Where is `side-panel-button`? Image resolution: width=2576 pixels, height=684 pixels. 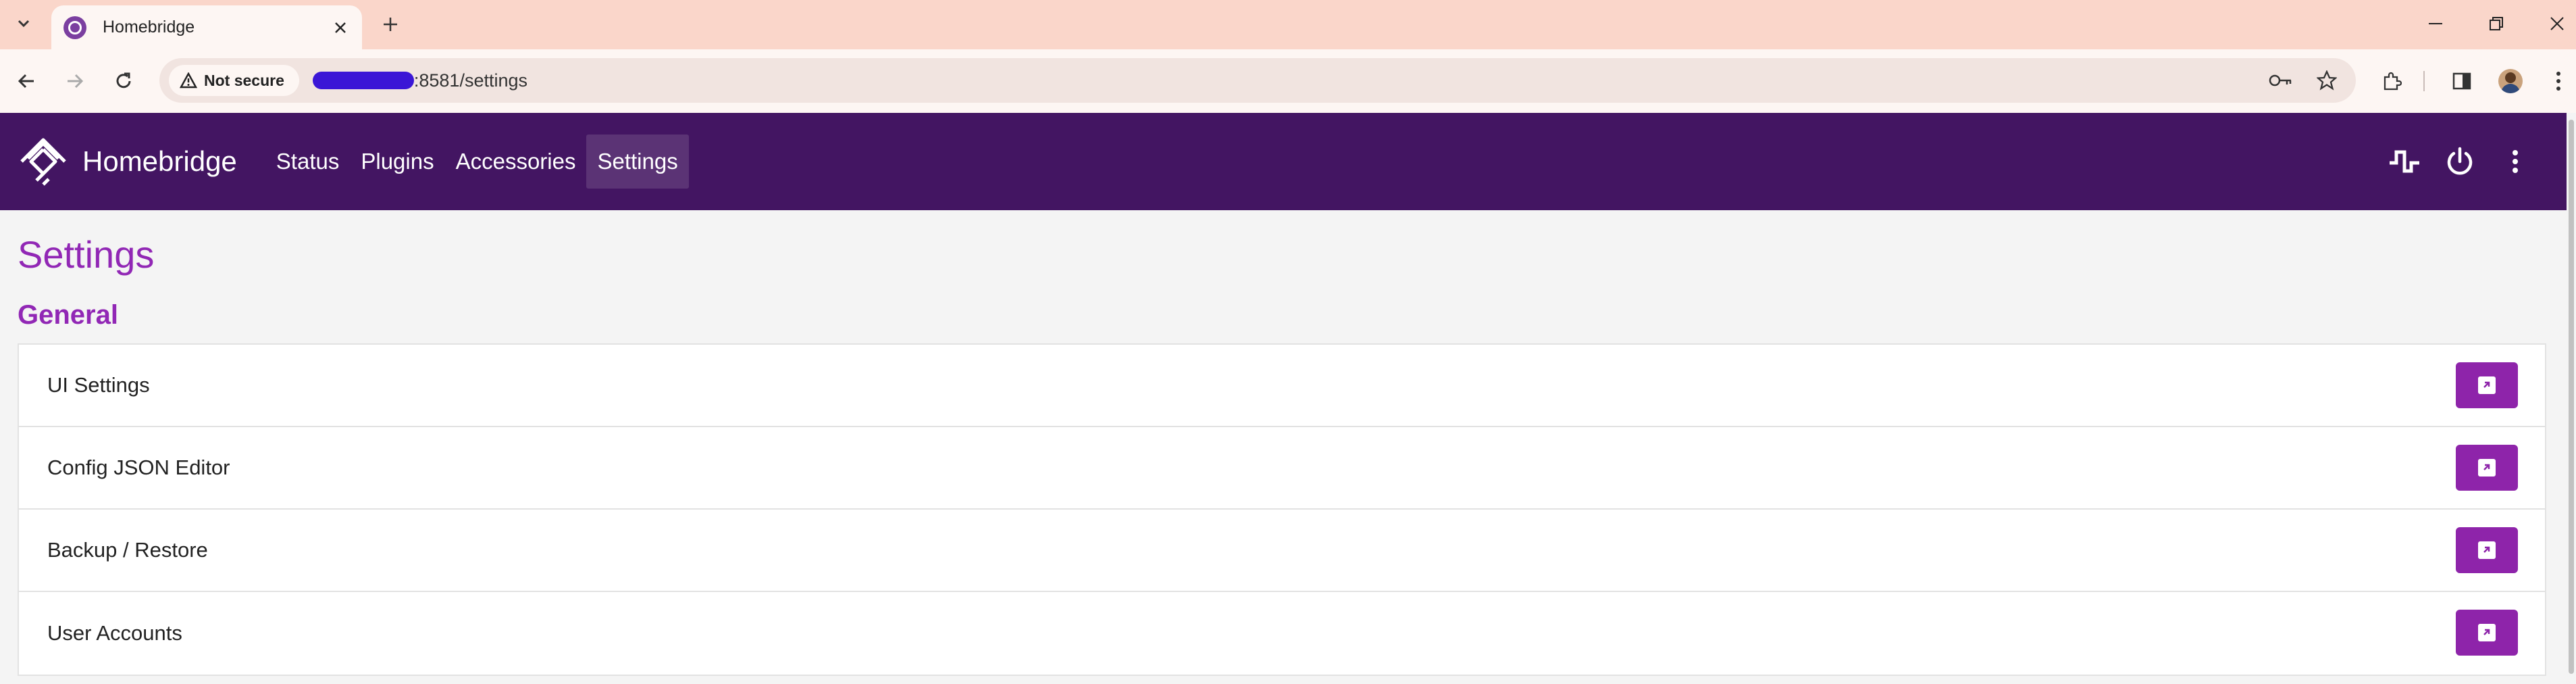 side-panel-button is located at coordinates (2462, 81).